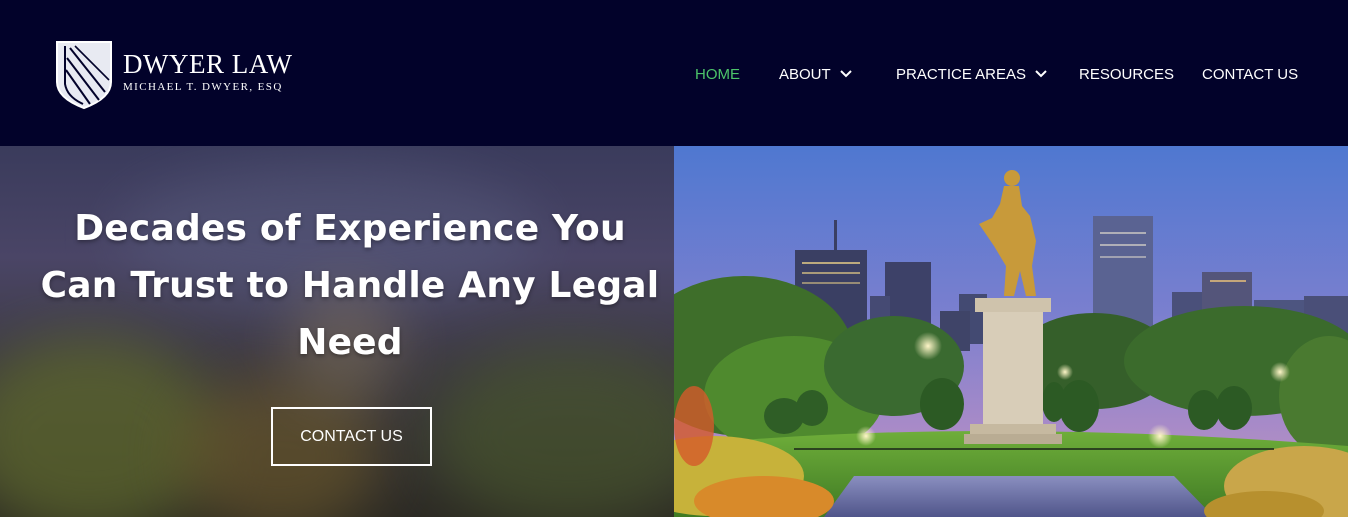 The image size is (1348, 517). I want to click on nav-item-home: HOME, so click(717, 74).